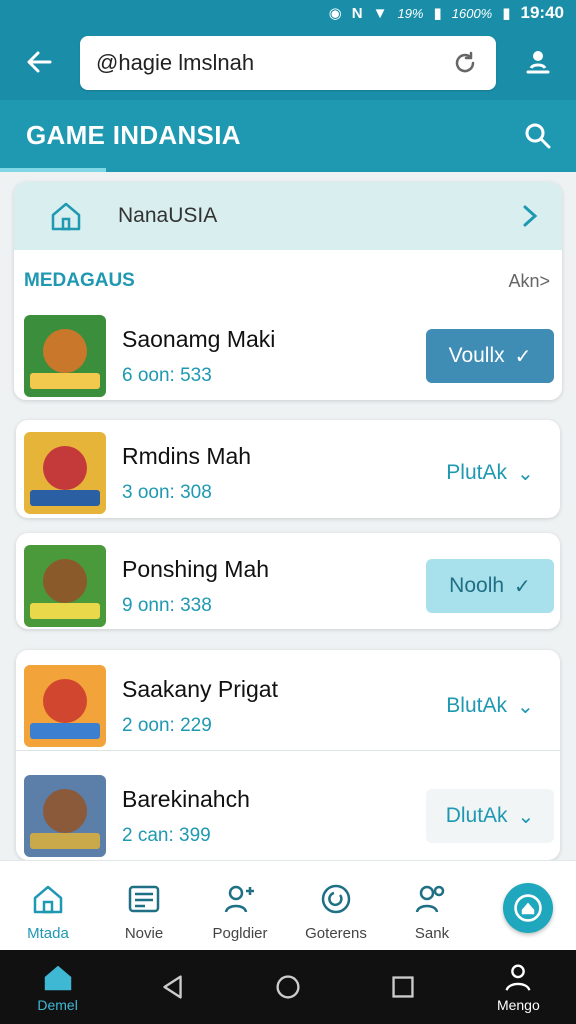 The image size is (576, 1024). What do you see at coordinates (506, 13) in the screenshot?
I see `battery-icon: ▮` at bounding box center [506, 13].